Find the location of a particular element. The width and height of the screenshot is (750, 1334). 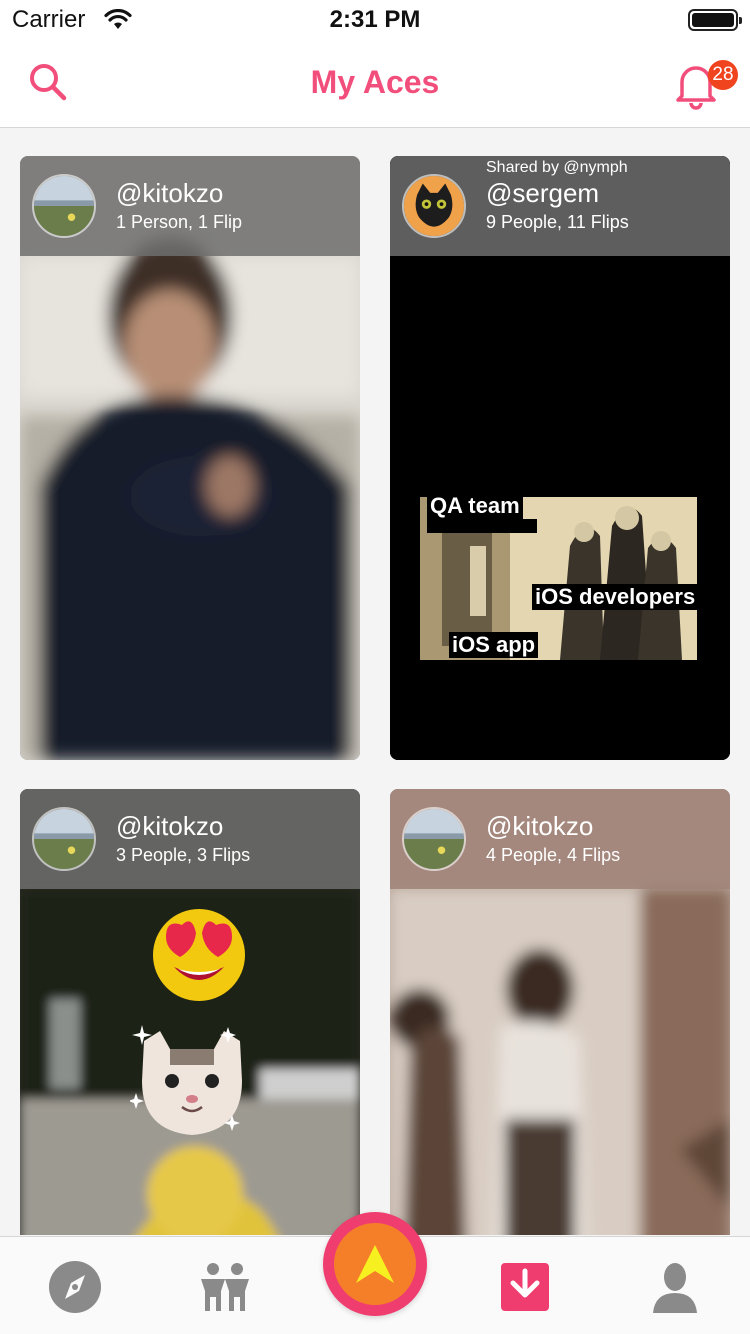

card-meta: 3 People, 3 Flips is located at coordinates (183, 855).